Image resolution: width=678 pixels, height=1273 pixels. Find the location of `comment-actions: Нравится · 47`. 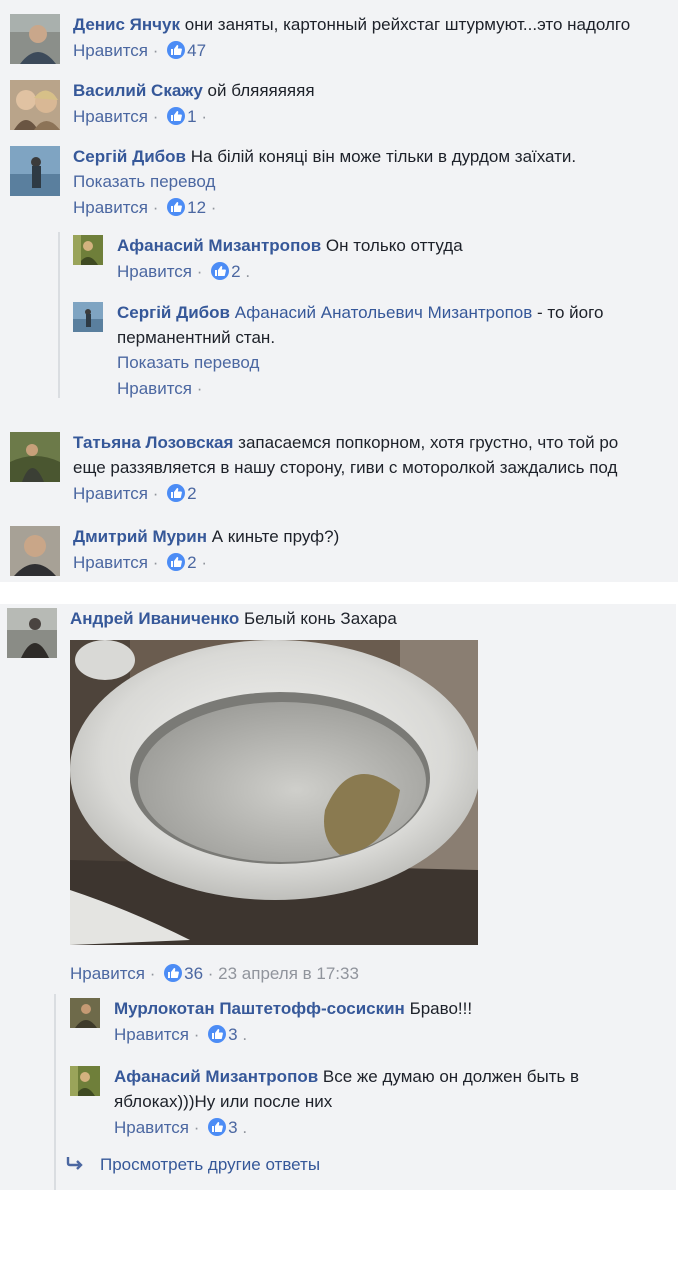

comment-actions: Нравится · 47 is located at coordinates (140, 50).